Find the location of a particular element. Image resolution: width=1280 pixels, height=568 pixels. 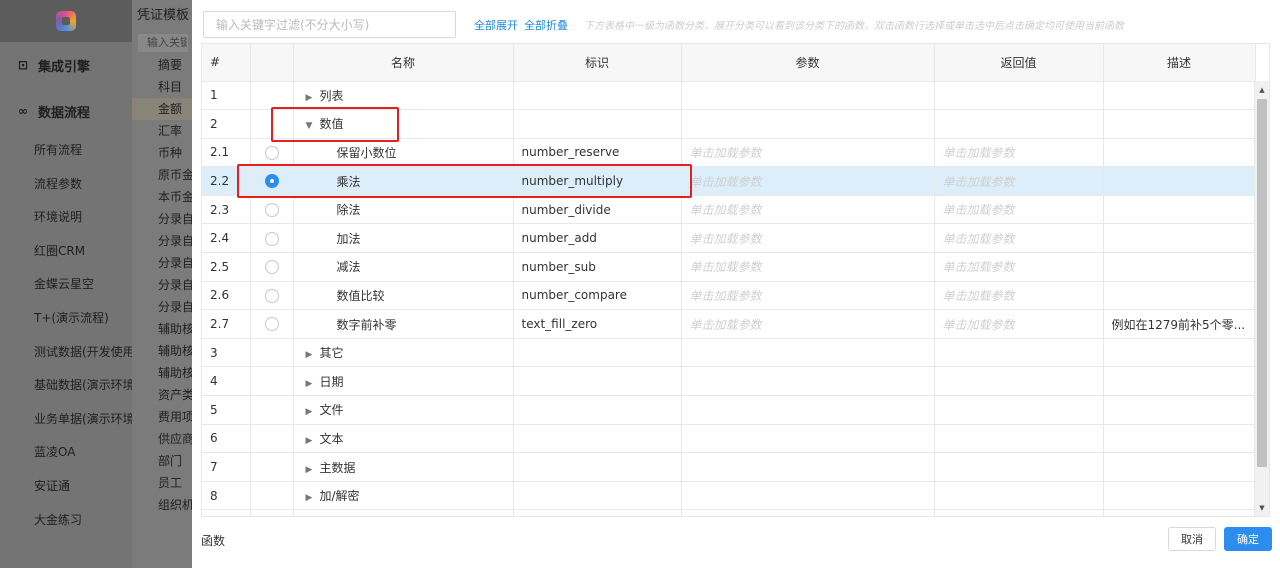

category-name-cell: ▶ 加/解密 is located at coordinates (403, 496).